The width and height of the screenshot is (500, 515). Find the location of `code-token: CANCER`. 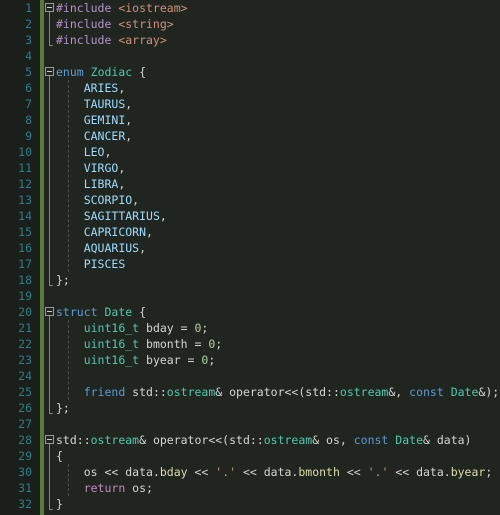

code-token: CANCER is located at coordinates (104, 136).